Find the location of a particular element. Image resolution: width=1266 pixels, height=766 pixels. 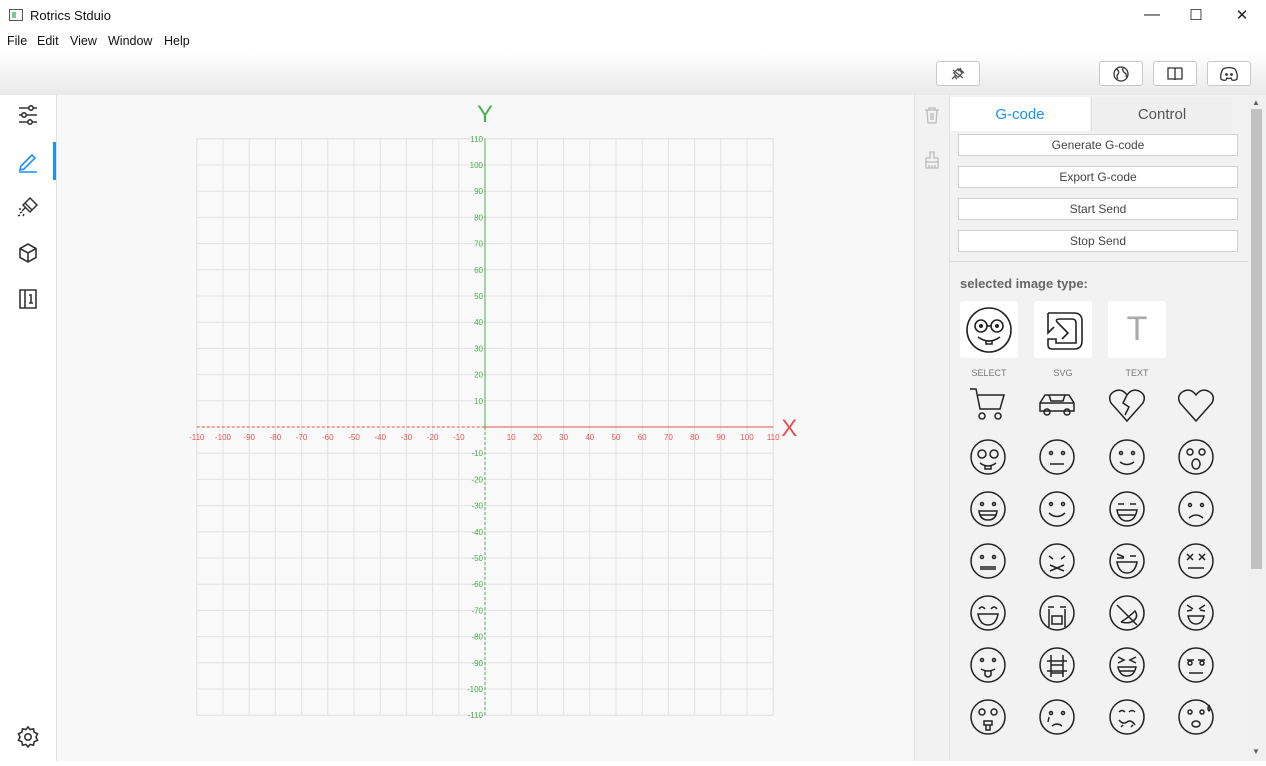

docs-button is located at coordinates (1175, 73).